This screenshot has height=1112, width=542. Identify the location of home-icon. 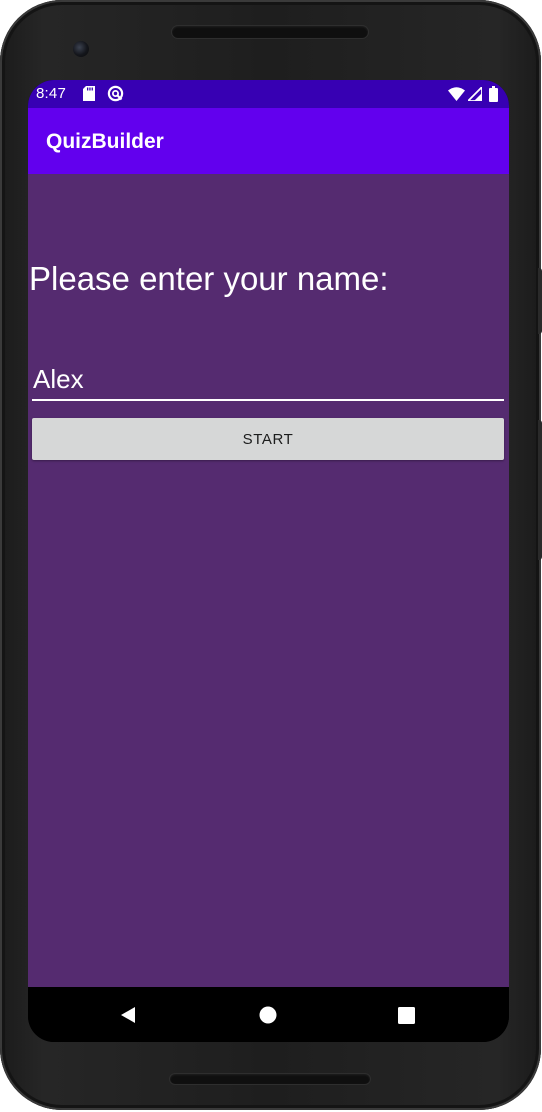
(268, 1015).